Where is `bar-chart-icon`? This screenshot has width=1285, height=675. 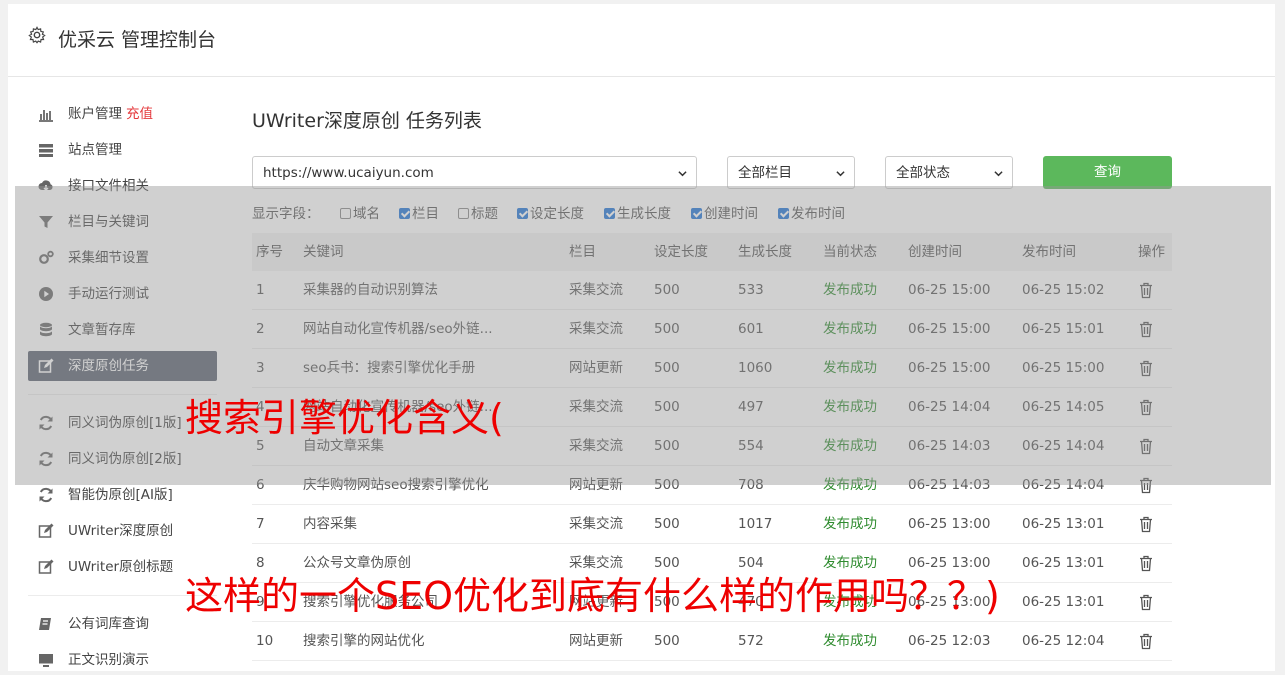
bar-chart-icon is located at coordinates (46, 116).